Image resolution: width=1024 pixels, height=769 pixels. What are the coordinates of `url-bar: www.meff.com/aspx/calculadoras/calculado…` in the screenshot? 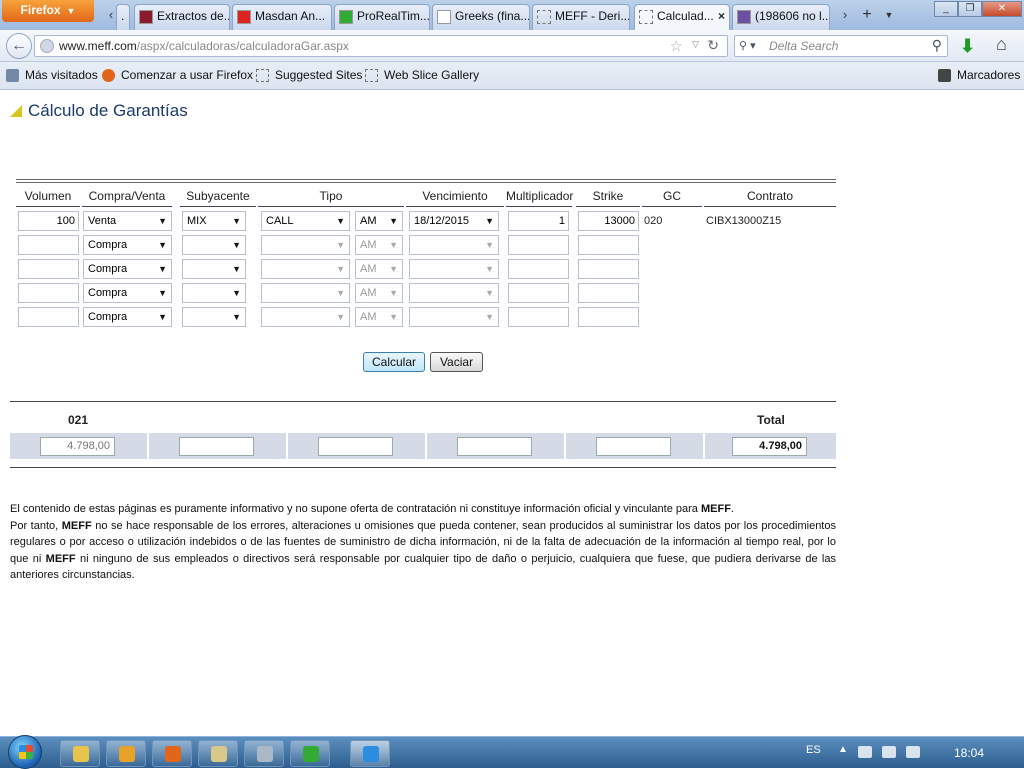 It's located at (381, 46).